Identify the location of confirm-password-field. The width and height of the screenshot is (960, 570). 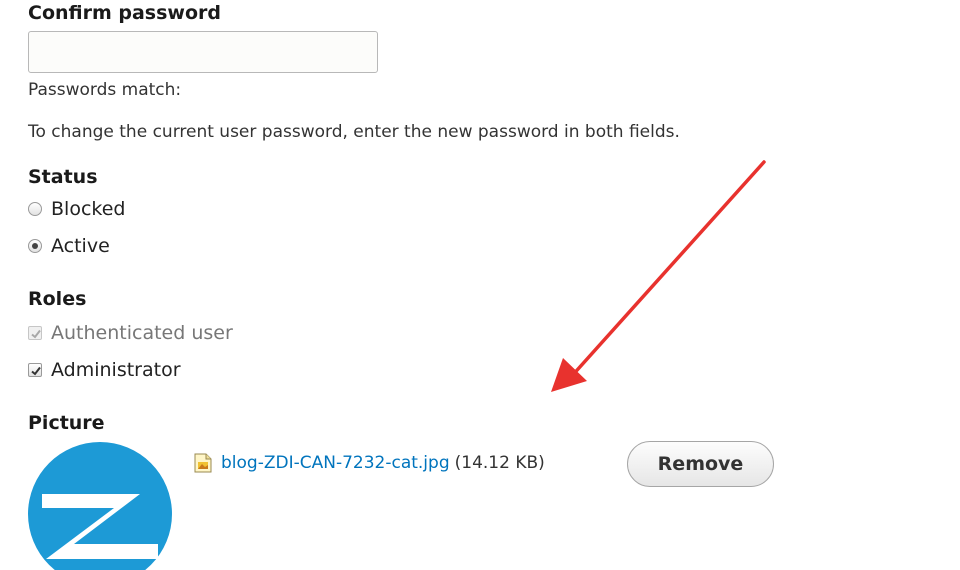
(203, 52).